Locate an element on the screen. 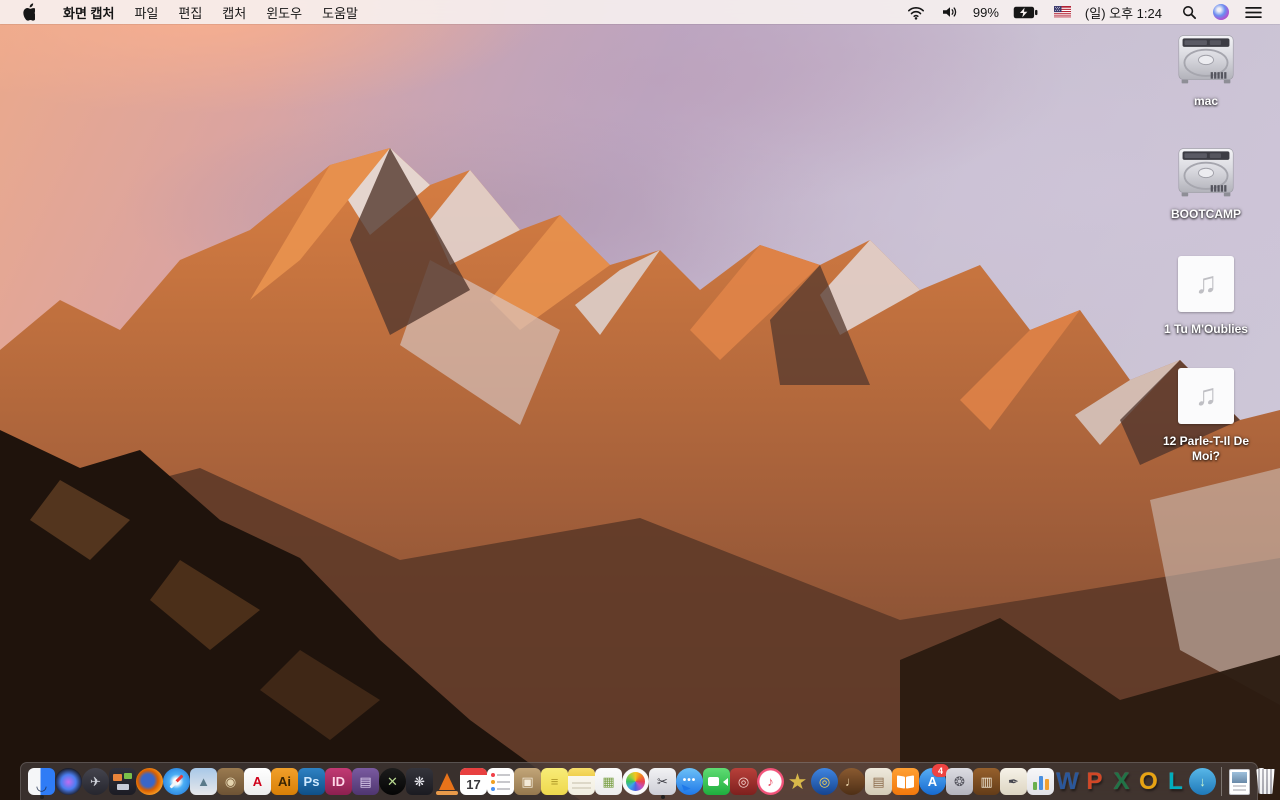  menu-bar-left: 화면 캡처 파일 편집 캡처 윈도우 도움말 is located at coordinates (184, 12).